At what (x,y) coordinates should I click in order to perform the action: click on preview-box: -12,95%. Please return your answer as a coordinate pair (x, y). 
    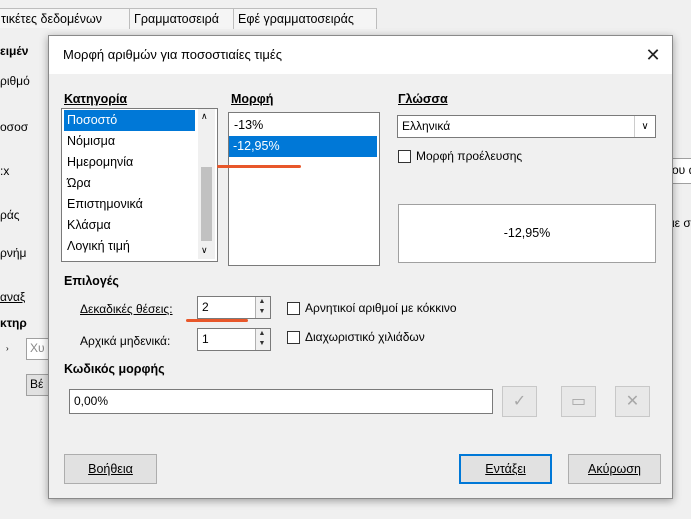
    Looking at the image, I should click on (527, 233).